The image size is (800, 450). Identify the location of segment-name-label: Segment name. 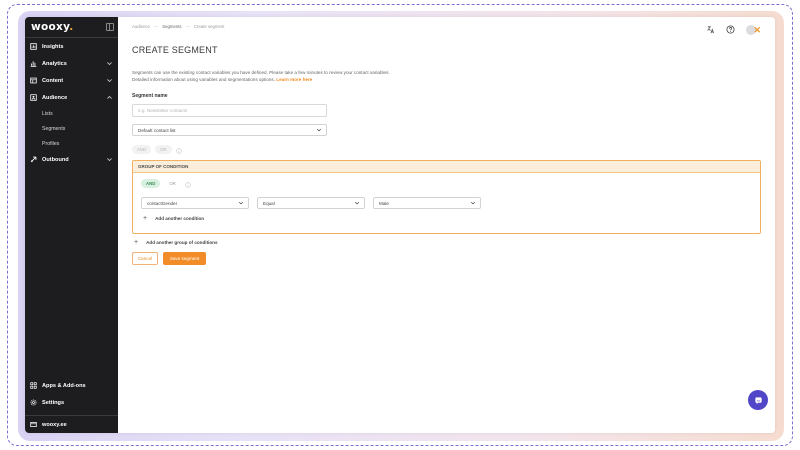
(150, 96).